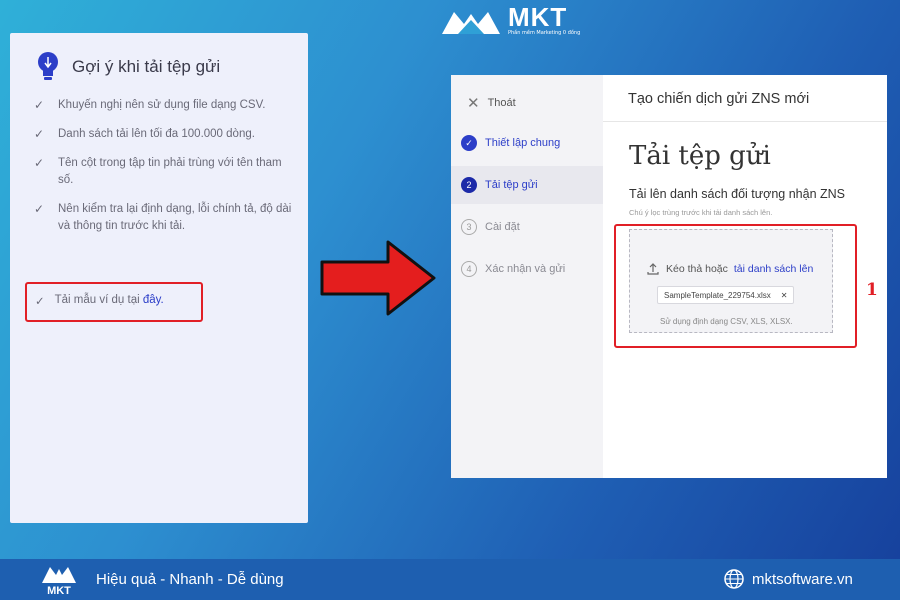 The width and height of the screenshot is (900, 600). What do you see at coordinates (734, 579) in the screenshot?
I see `globe-icon` at bounding box center [734, 579].